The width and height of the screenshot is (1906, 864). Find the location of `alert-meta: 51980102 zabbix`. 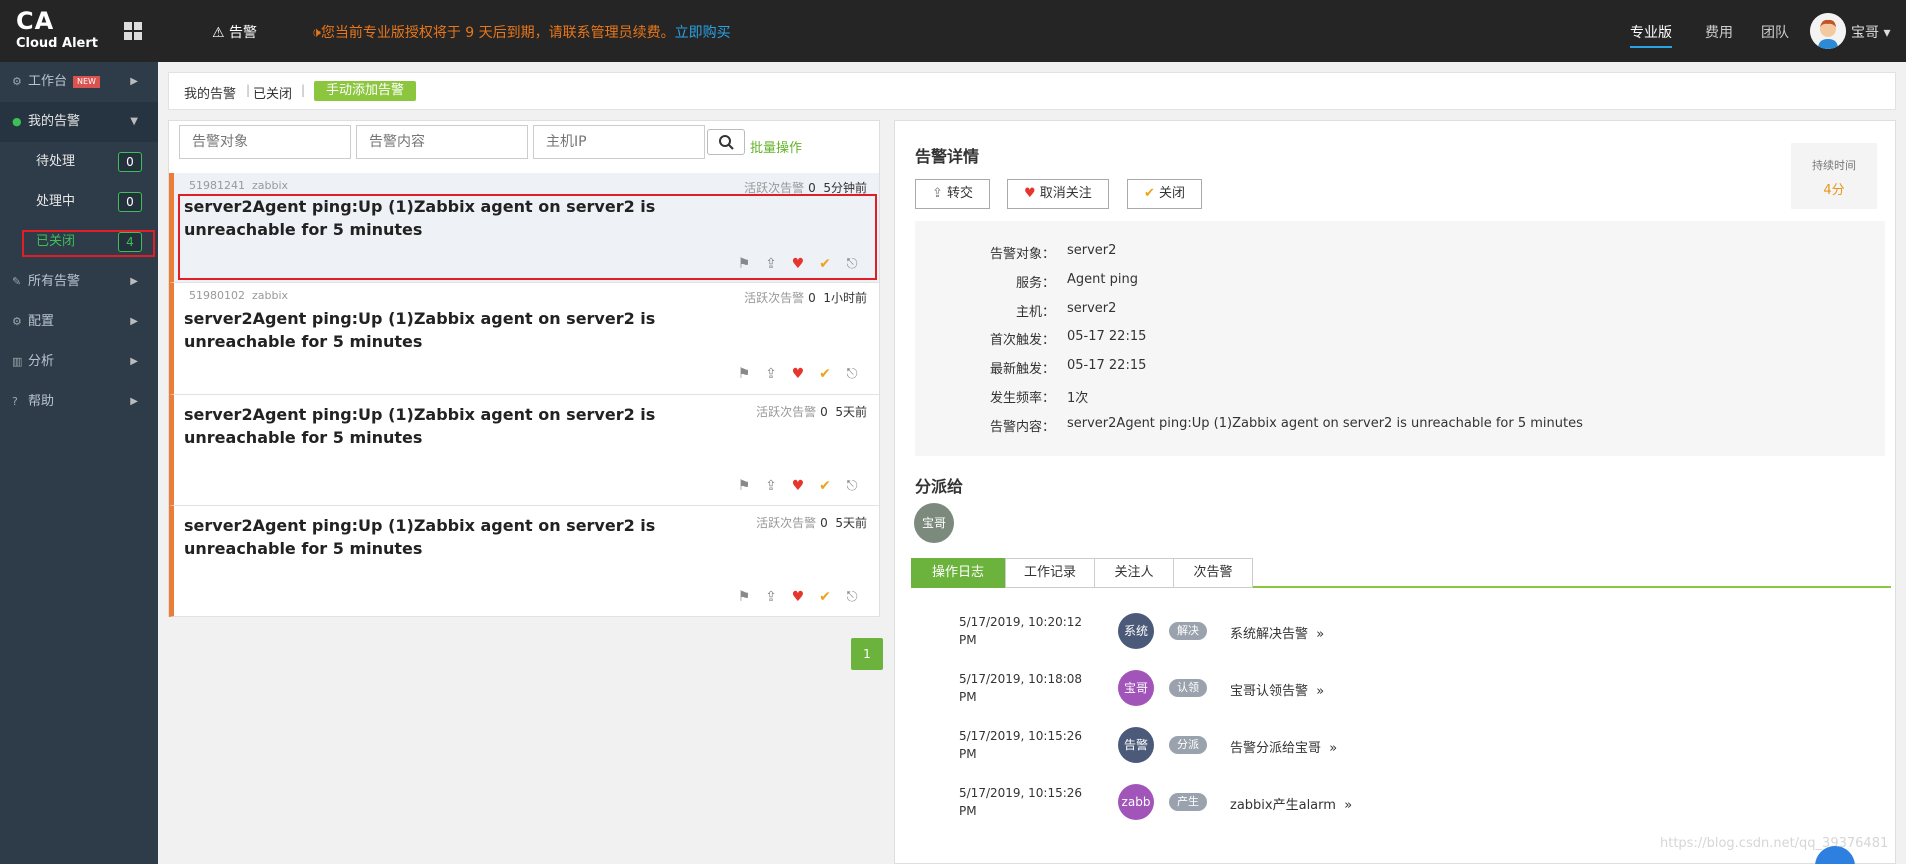

alert-meta: 51980102 zabbix is located at coordinates (239, 295).